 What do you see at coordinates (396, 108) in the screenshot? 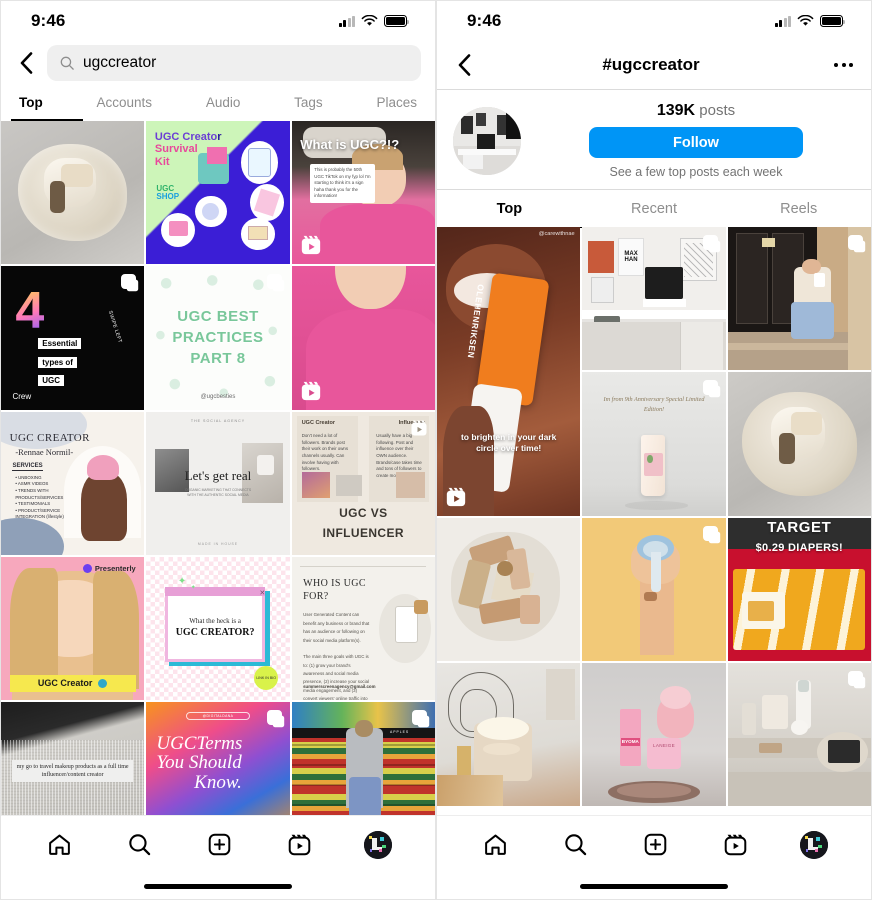
I see `tab-places: Places` at bounding box center [396, 108].